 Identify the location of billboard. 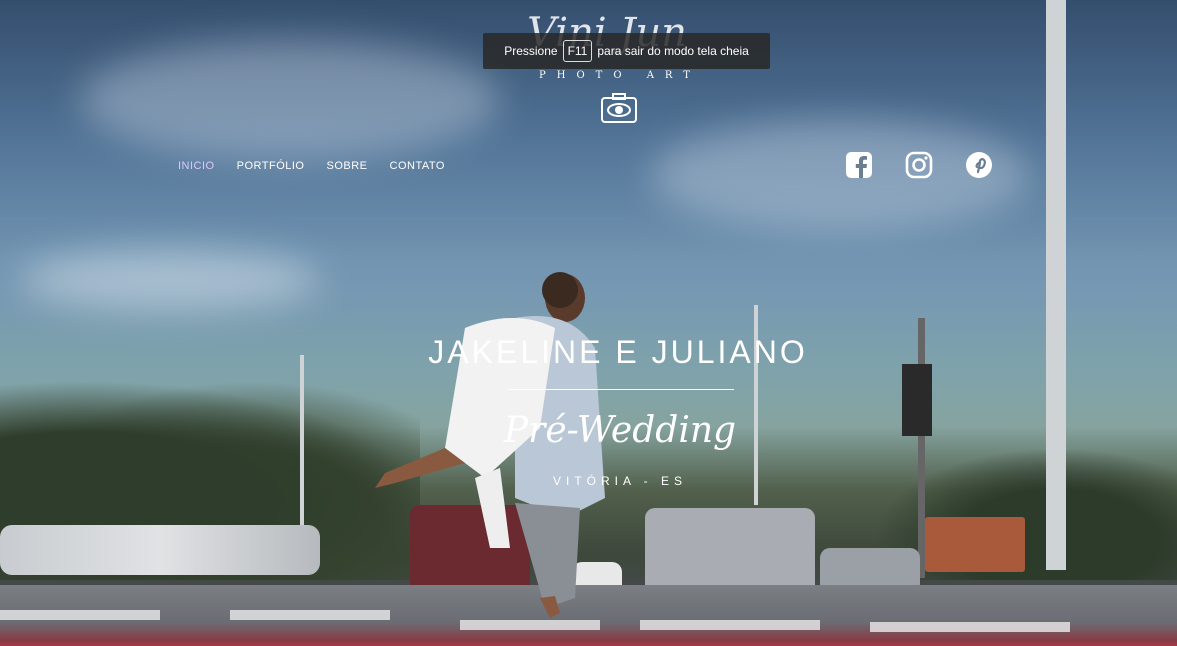
(975, 544).